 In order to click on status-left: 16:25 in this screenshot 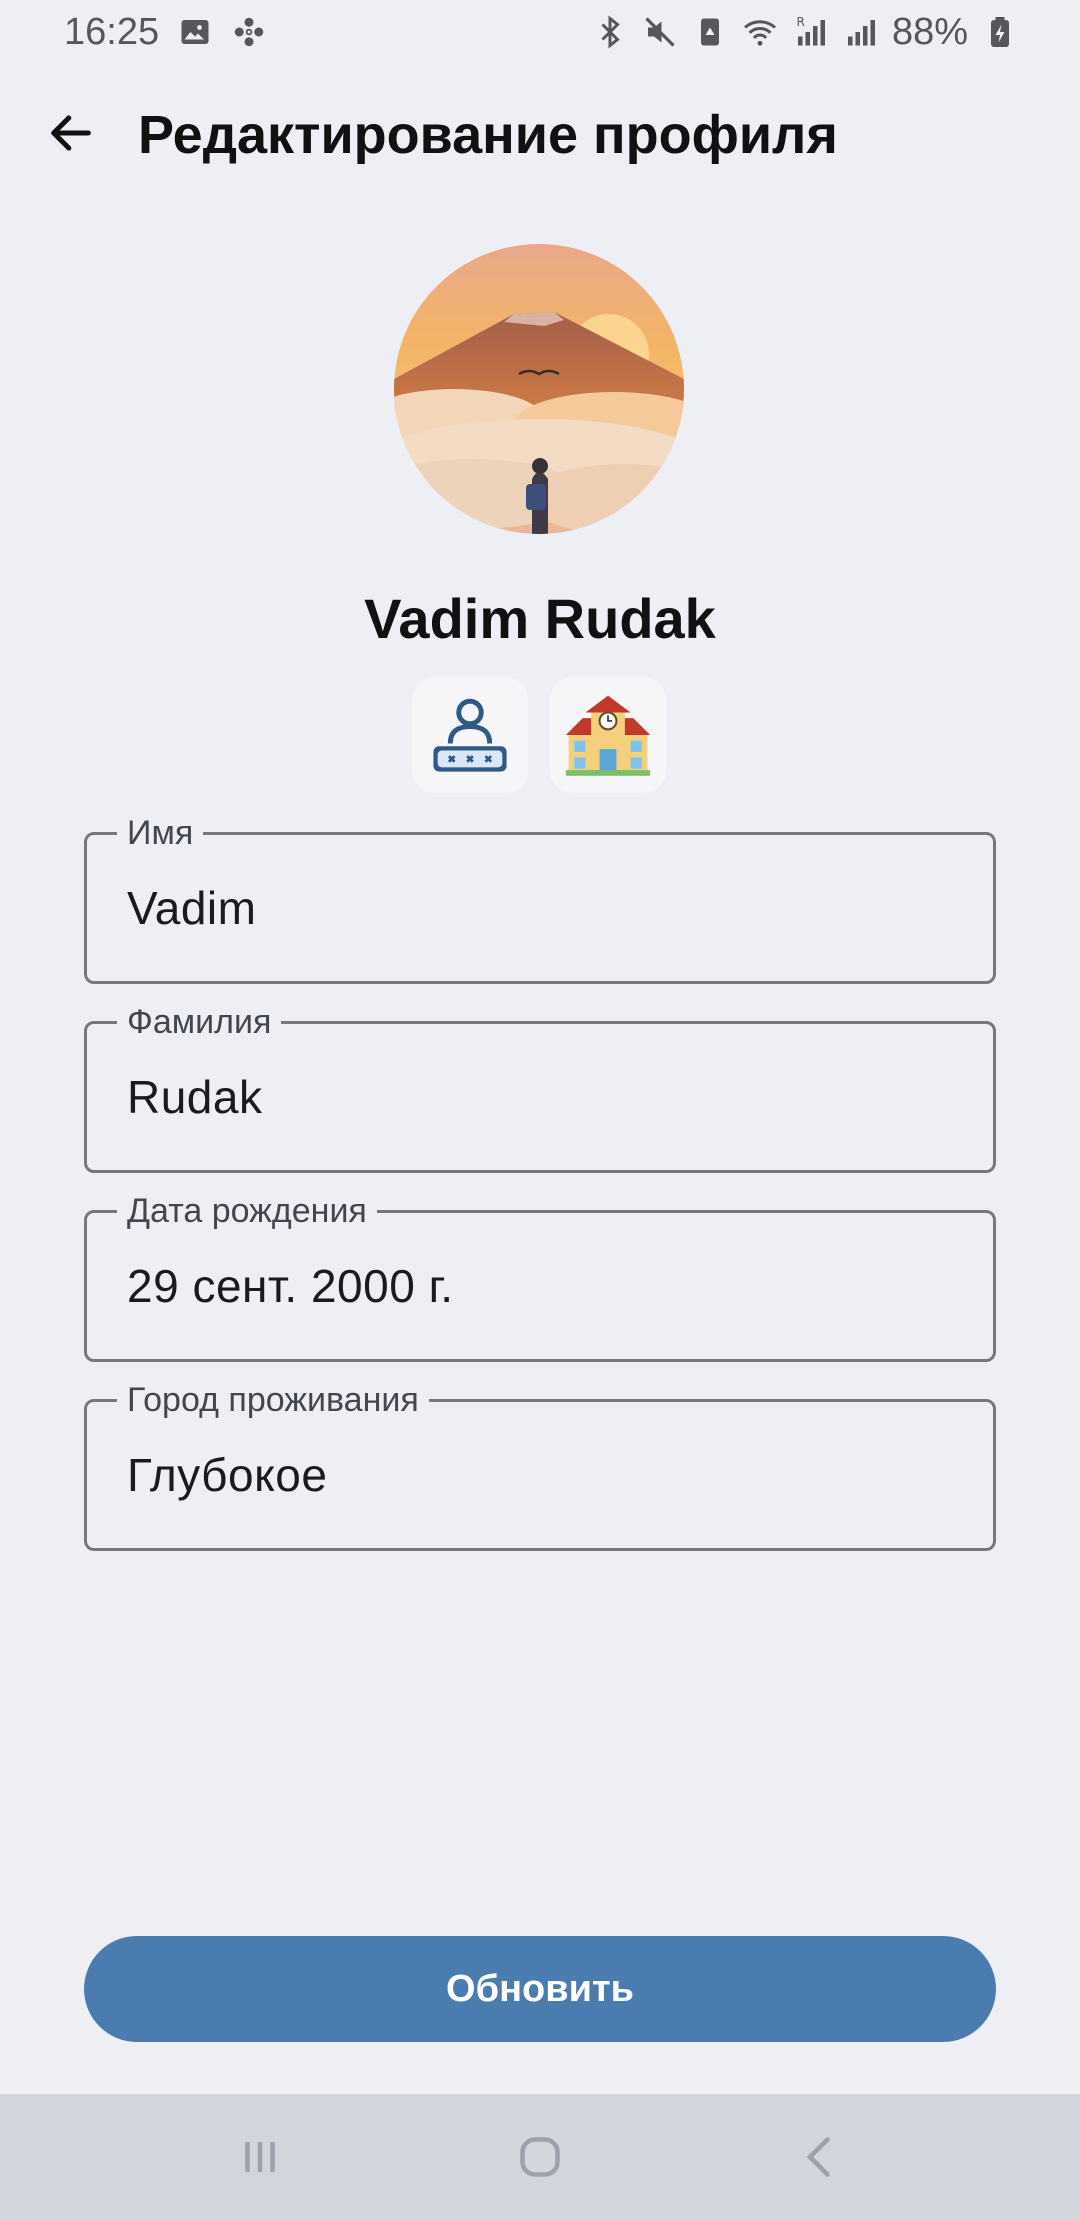, I will do `click(165, 32)`.